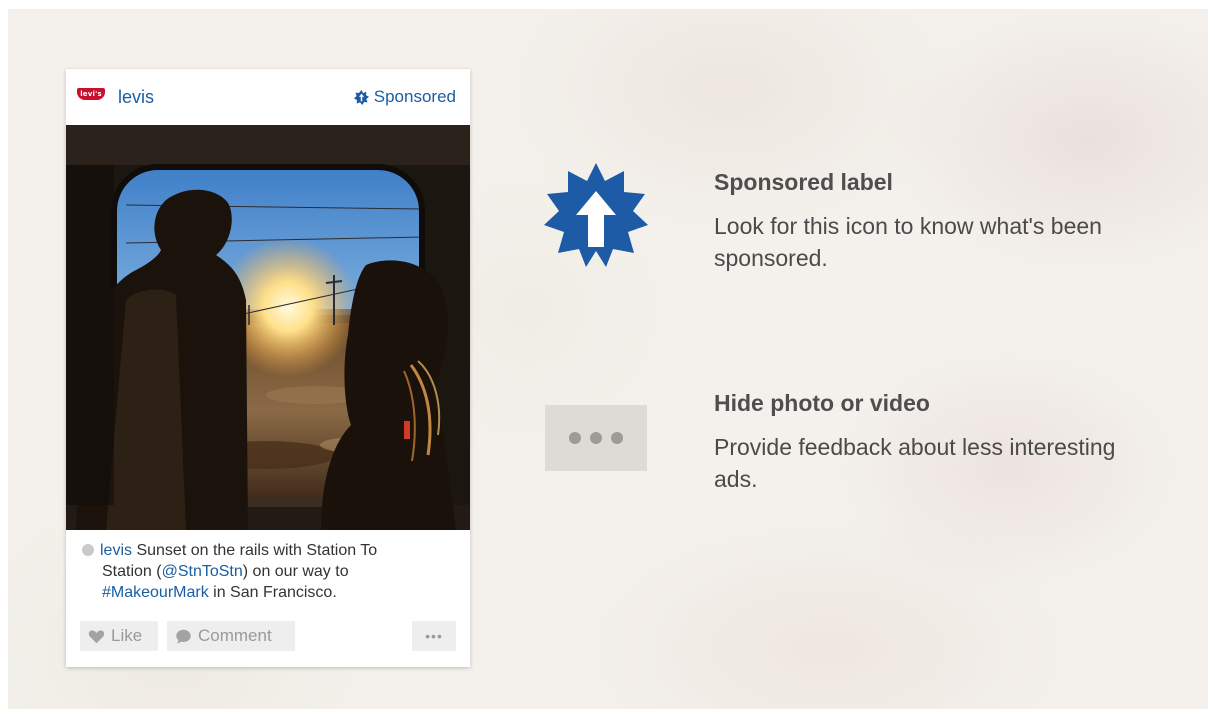  I want to click on more-options-button: •••, so click(434, 636).